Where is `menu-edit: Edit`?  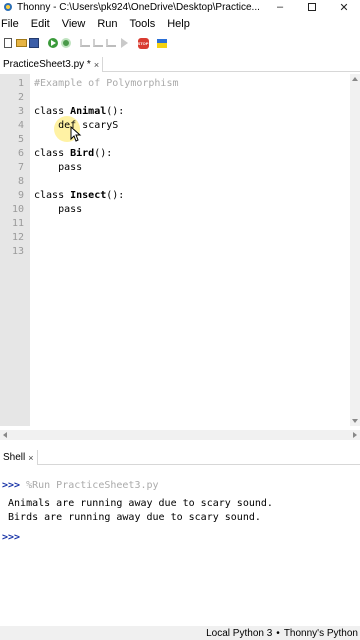
menu-edit: Edit is located at coordinates (40, 24).